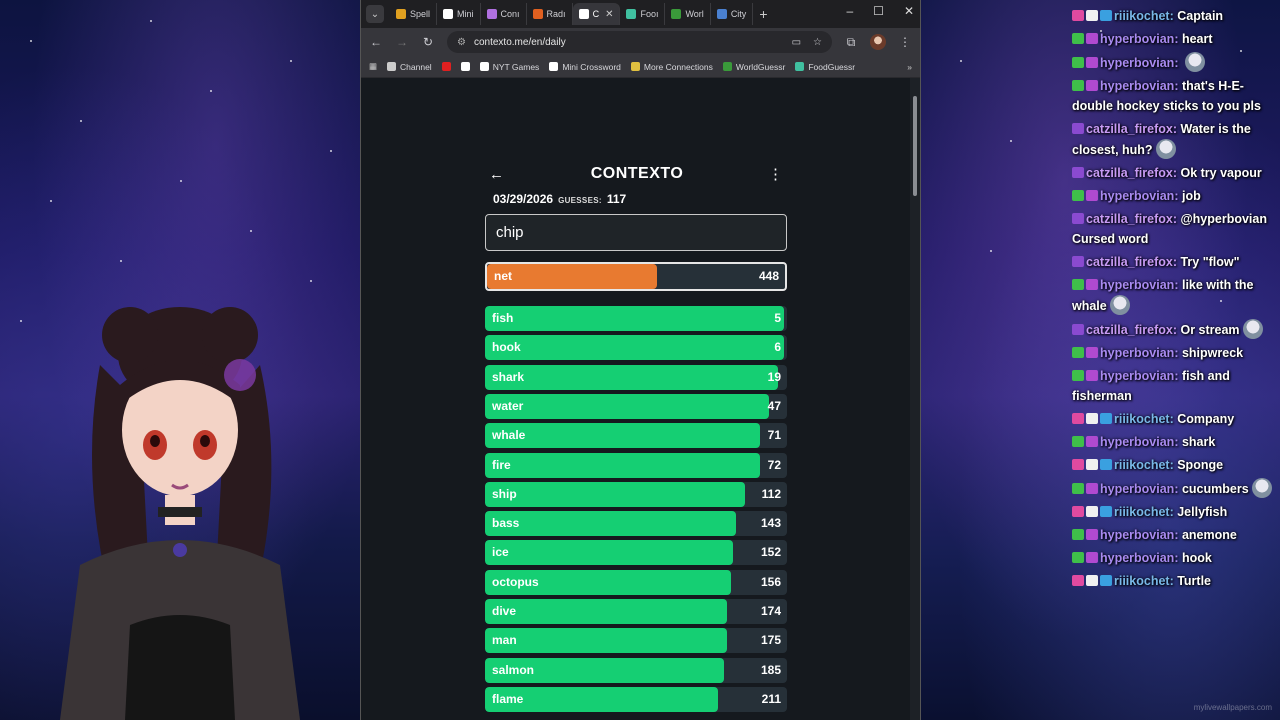 The height and width of the screenshot is (720, 1280). Describe the element at coordinates (1172, 465) in the screenshot. I see `chat-message: riiikochet: Sponge` at that location.